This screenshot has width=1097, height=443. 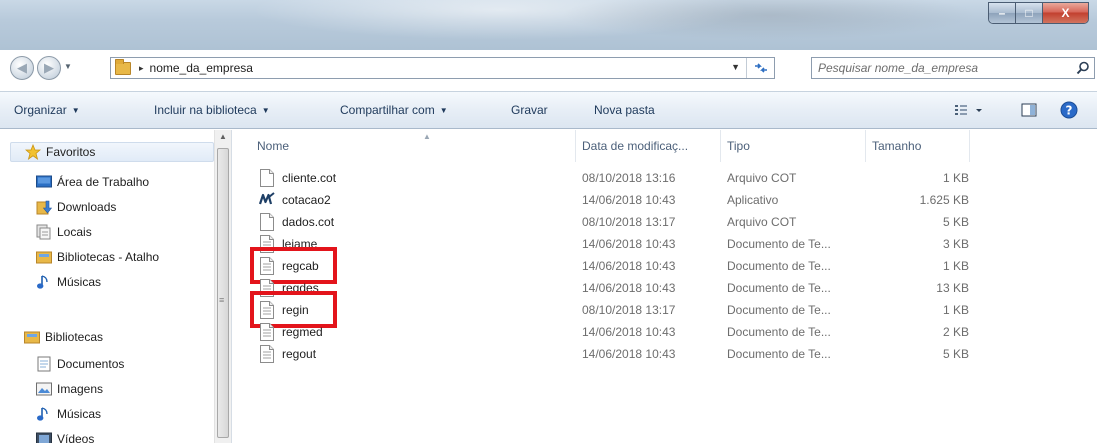 What do you see at coordinates (629, 221) in the screenshot?
I see `file-date: 08/10/2018 13:17` at bounding box center [629, 221].